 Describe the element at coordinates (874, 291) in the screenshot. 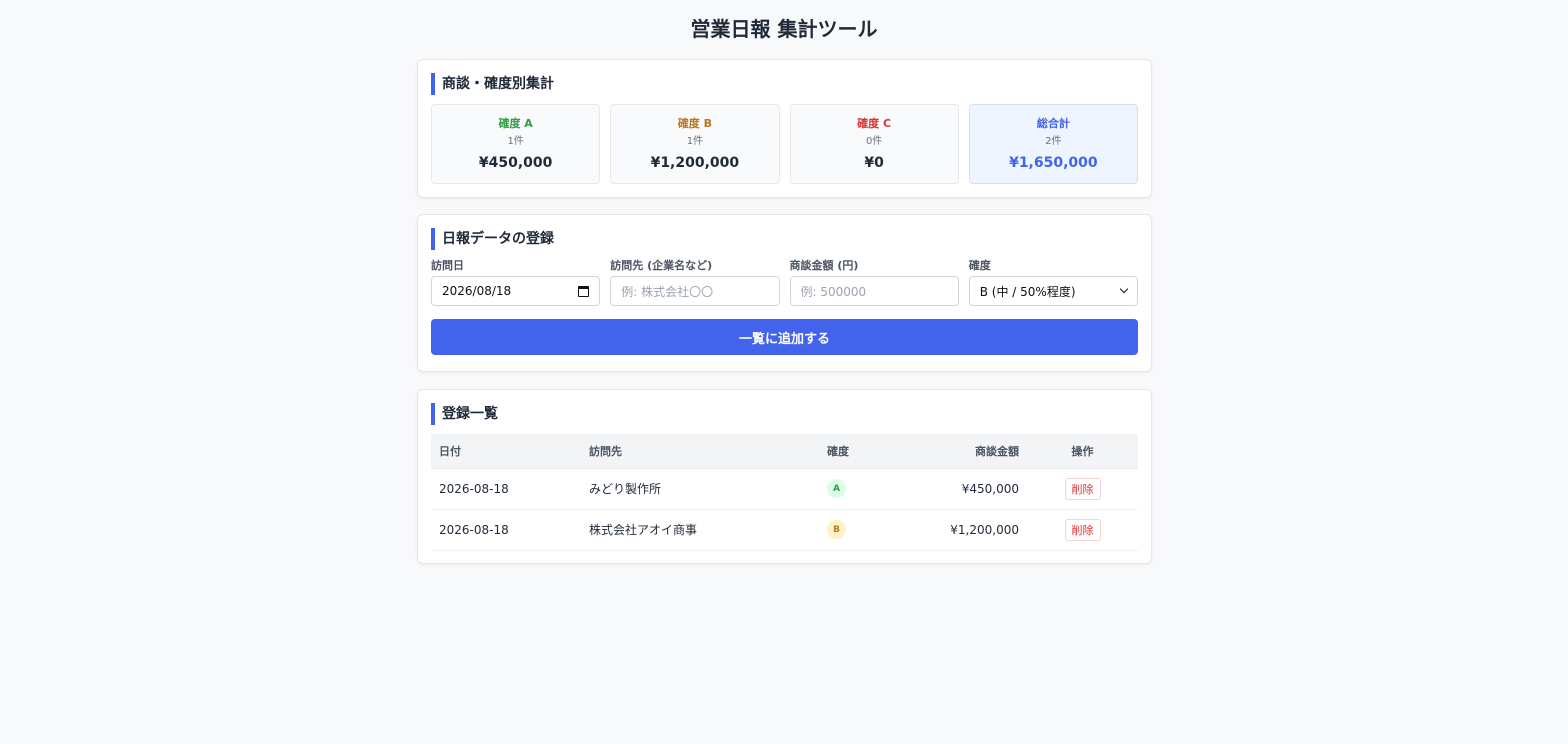

I see `amount-input: 例: 500000` at that location.